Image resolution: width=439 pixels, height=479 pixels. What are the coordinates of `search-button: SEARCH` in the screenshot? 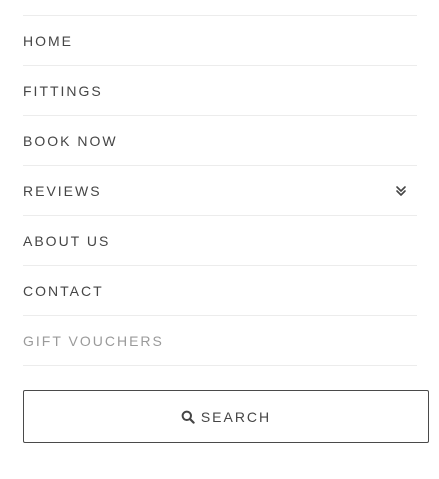 It's located at (226, 416).